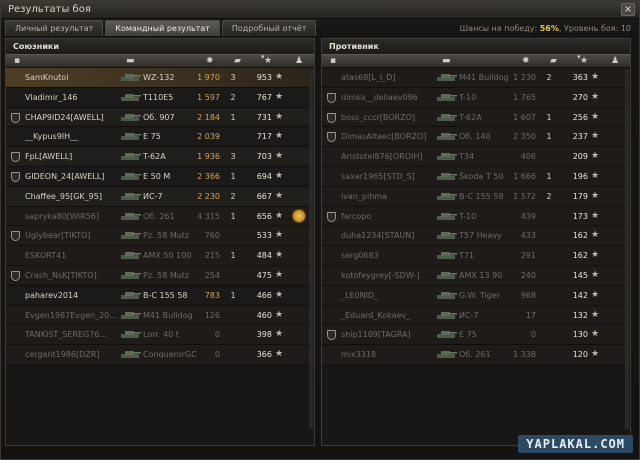  Describe the element at coordinates (52, 137) in the screenshot. I see `player-name: __Kypus9IH__` at that location.